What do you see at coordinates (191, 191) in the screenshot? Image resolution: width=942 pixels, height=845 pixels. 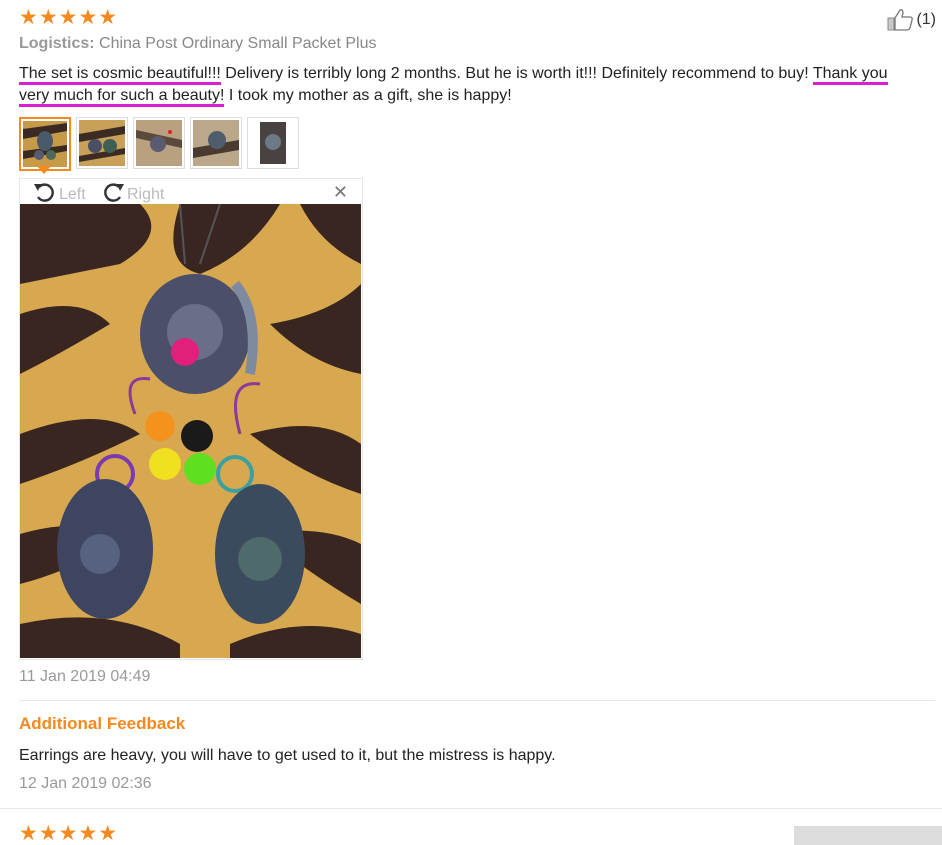 I see `viewer-toolbar: Left Right ✕` at bounding box center [191, 191].